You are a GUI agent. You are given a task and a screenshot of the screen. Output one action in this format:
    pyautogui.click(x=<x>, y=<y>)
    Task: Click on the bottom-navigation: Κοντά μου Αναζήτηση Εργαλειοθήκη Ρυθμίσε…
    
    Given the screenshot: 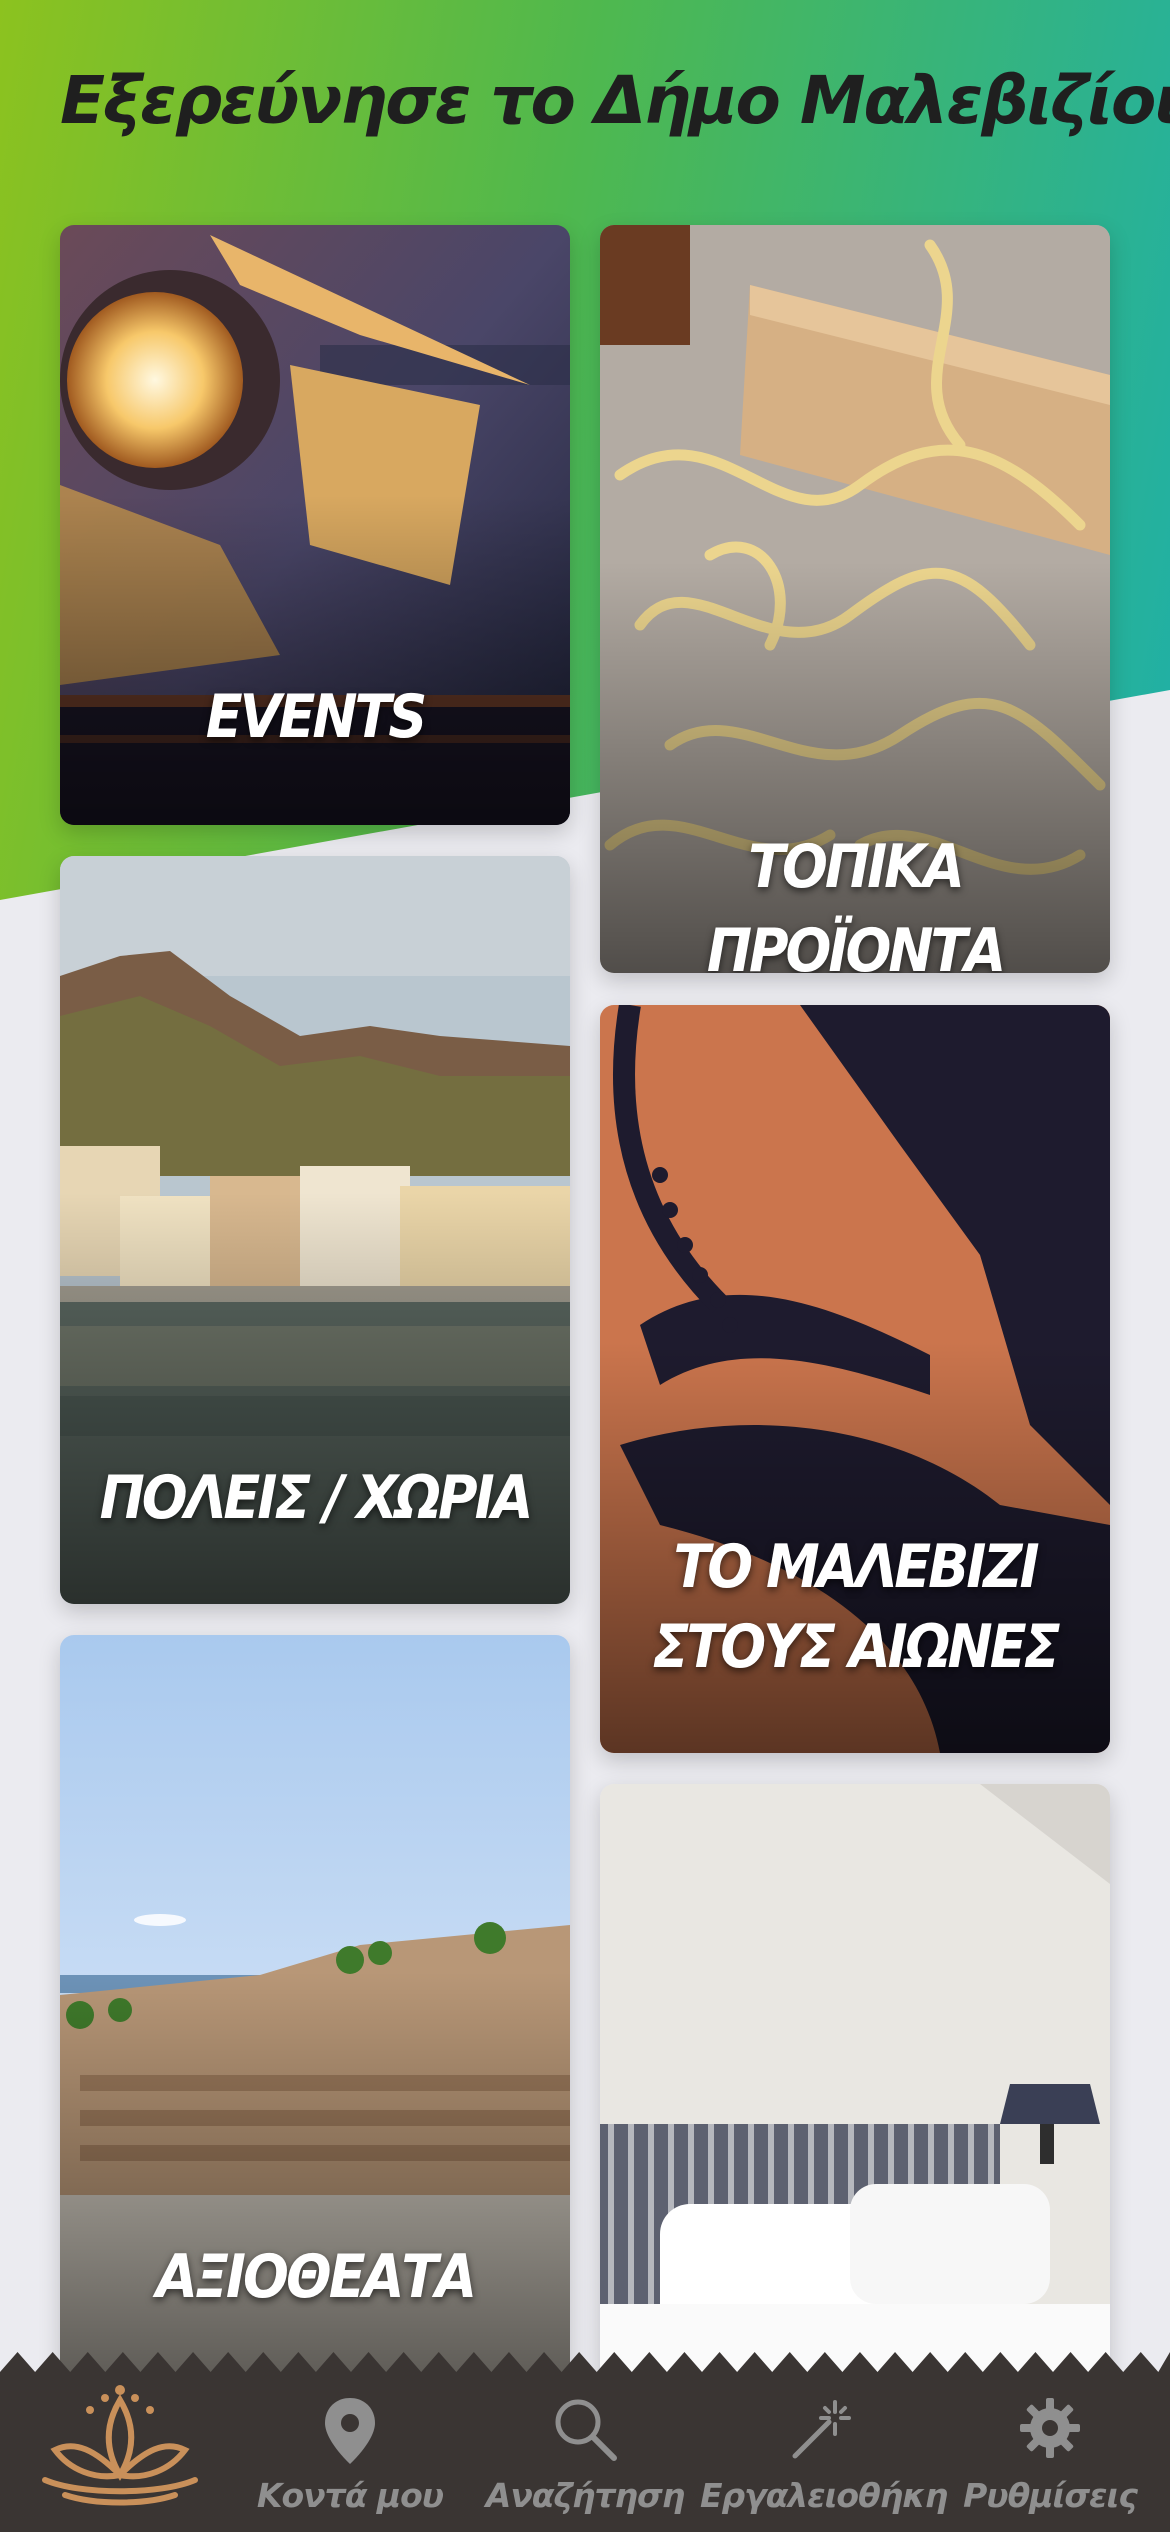 What is the action you would take?
    pyautogui.click(x=585, y=2442)
    